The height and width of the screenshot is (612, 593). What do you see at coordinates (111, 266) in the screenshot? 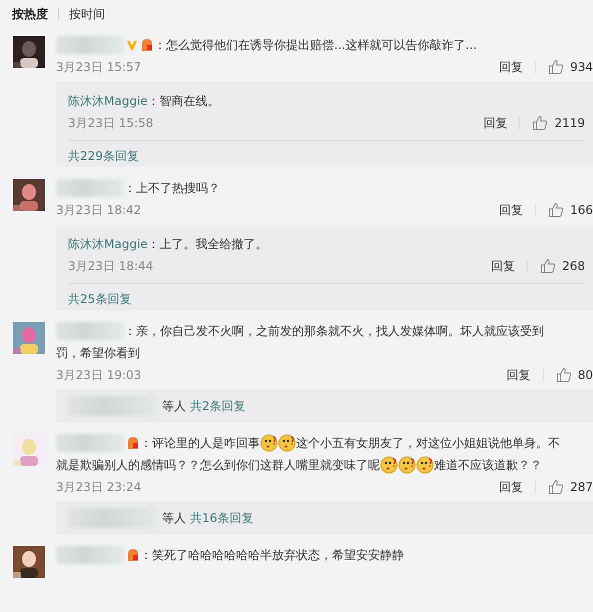
I see `reply-time: 3月23日 18:44` at bounding box center [111, 266].